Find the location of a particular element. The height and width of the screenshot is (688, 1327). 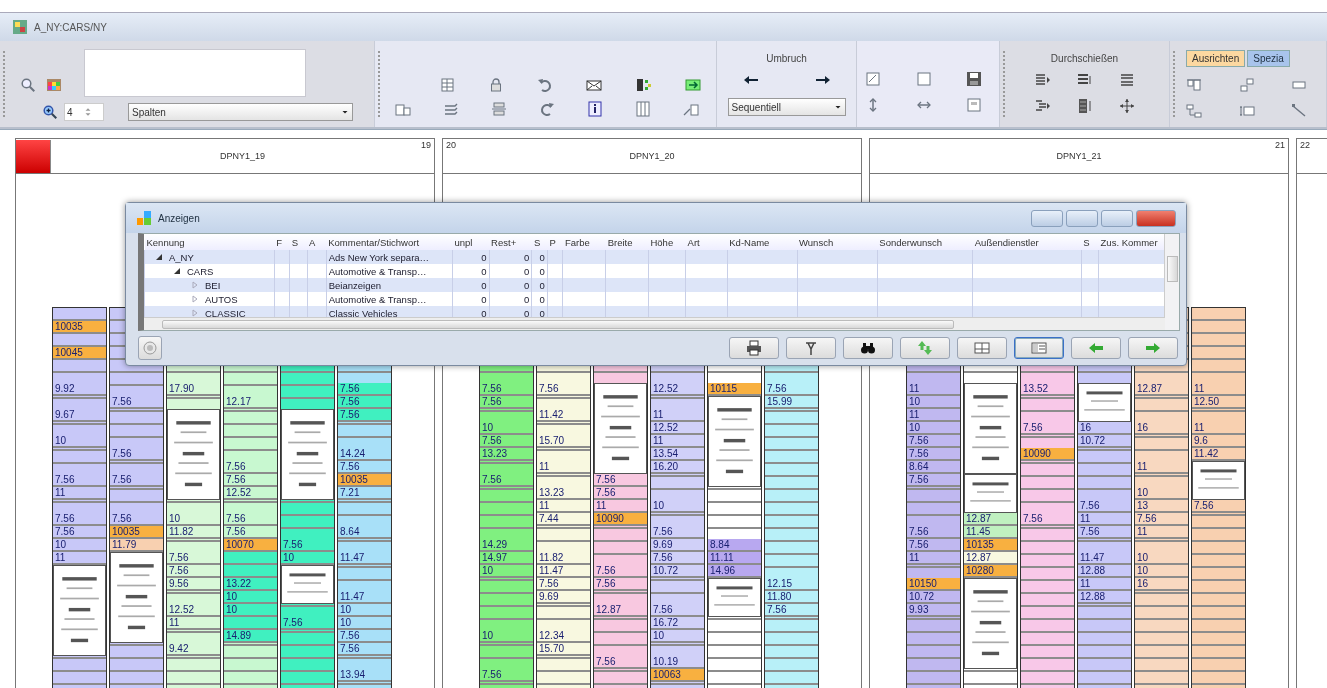

zoom-in-icon is located at coordinates (50, 112).